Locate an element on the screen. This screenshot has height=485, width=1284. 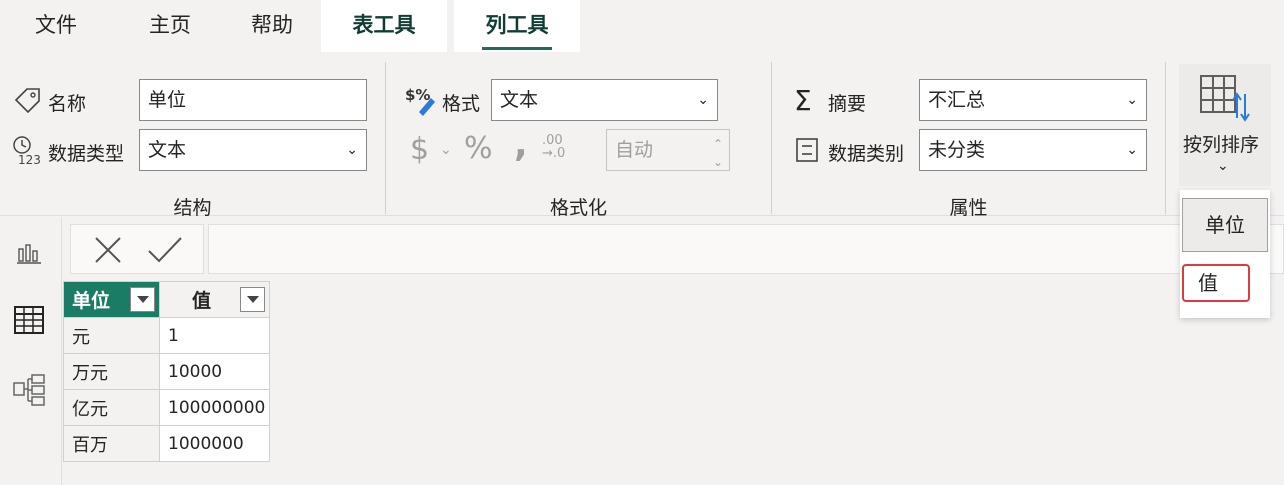
decimal-label: .00 is located at coordinates (552, 140).